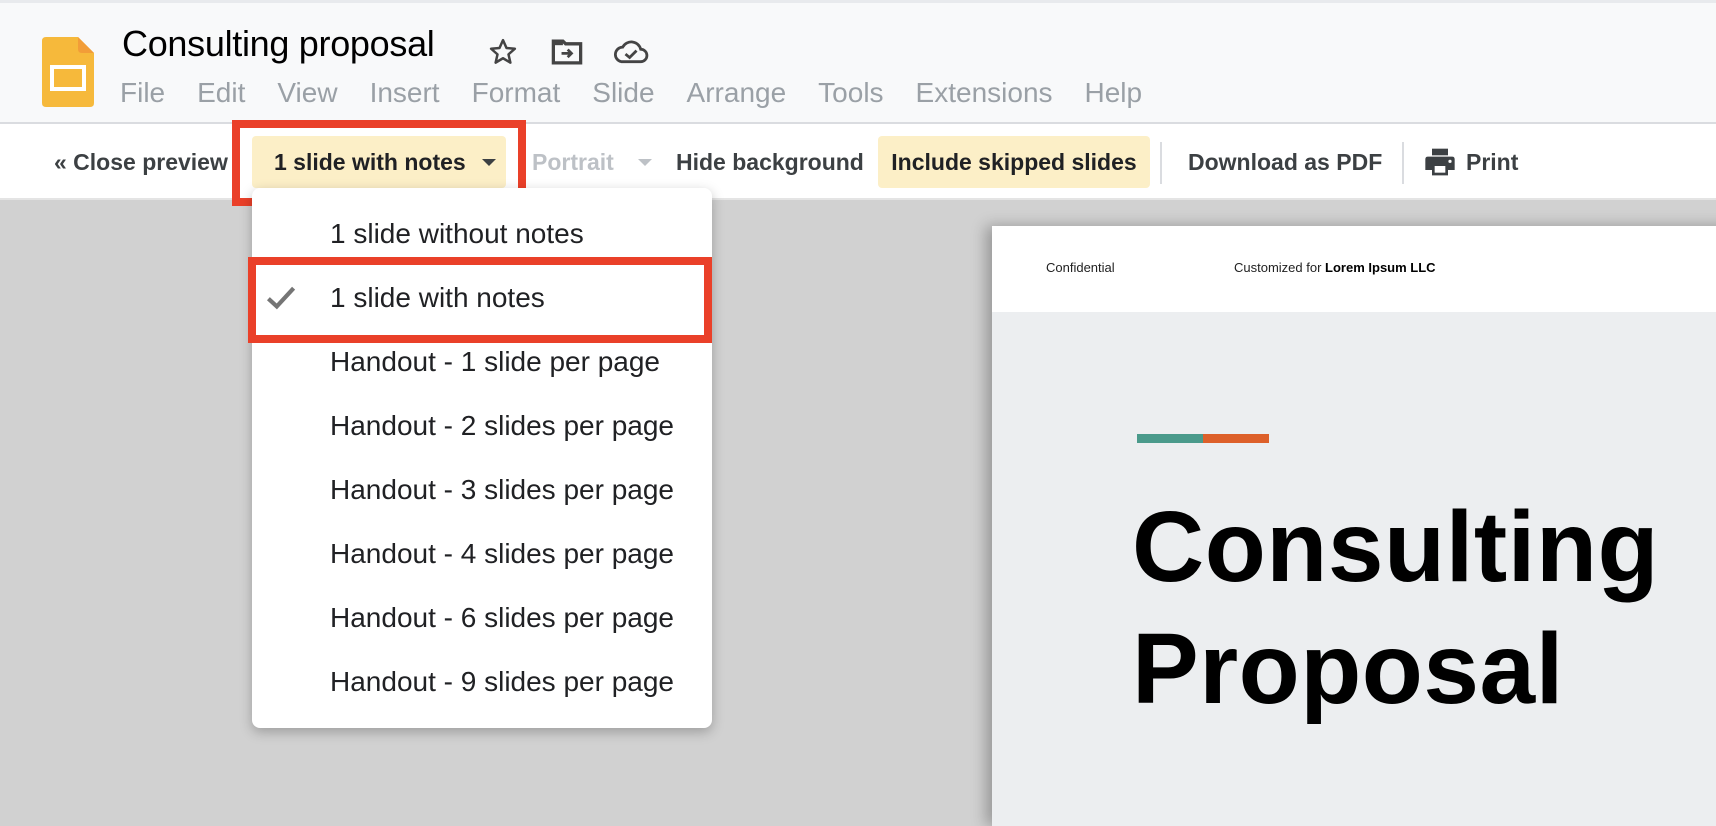 The height and width of the screenshot is (826, 1716). I want to click on orientation-select: Portrait, so click(592, 162).